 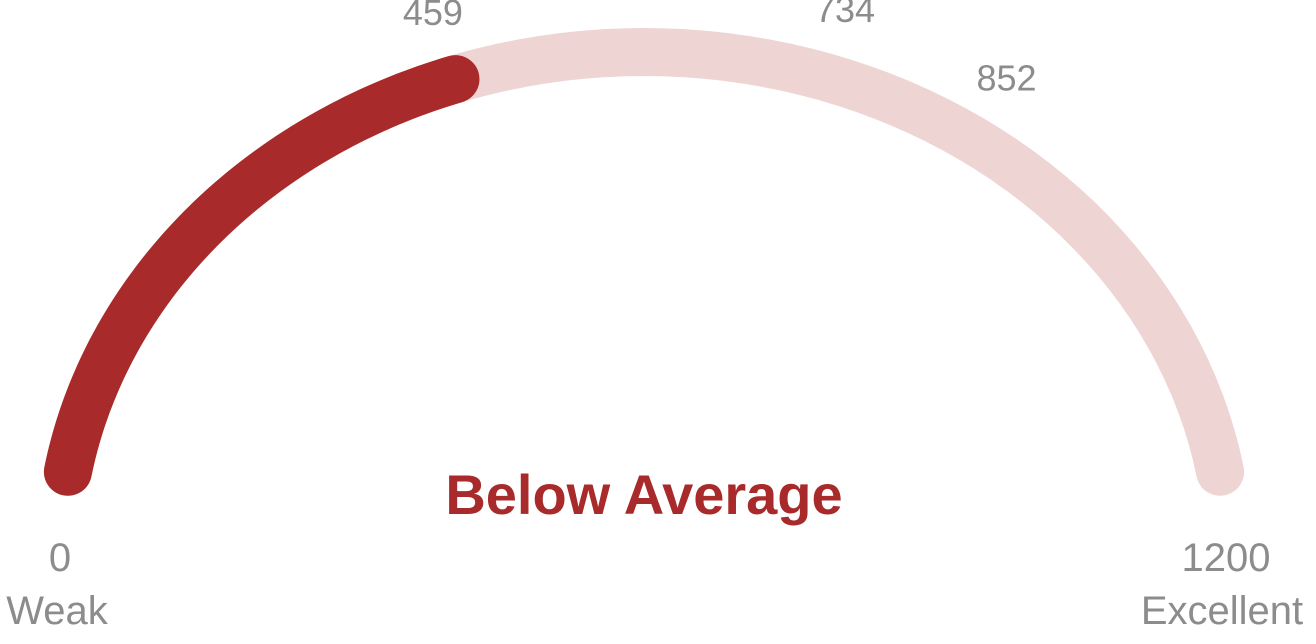 What do you see at coordinates (1226, 558) in the screenshot?
I see `gauge-max-value: 1200` at bounding box center [1226, 558].